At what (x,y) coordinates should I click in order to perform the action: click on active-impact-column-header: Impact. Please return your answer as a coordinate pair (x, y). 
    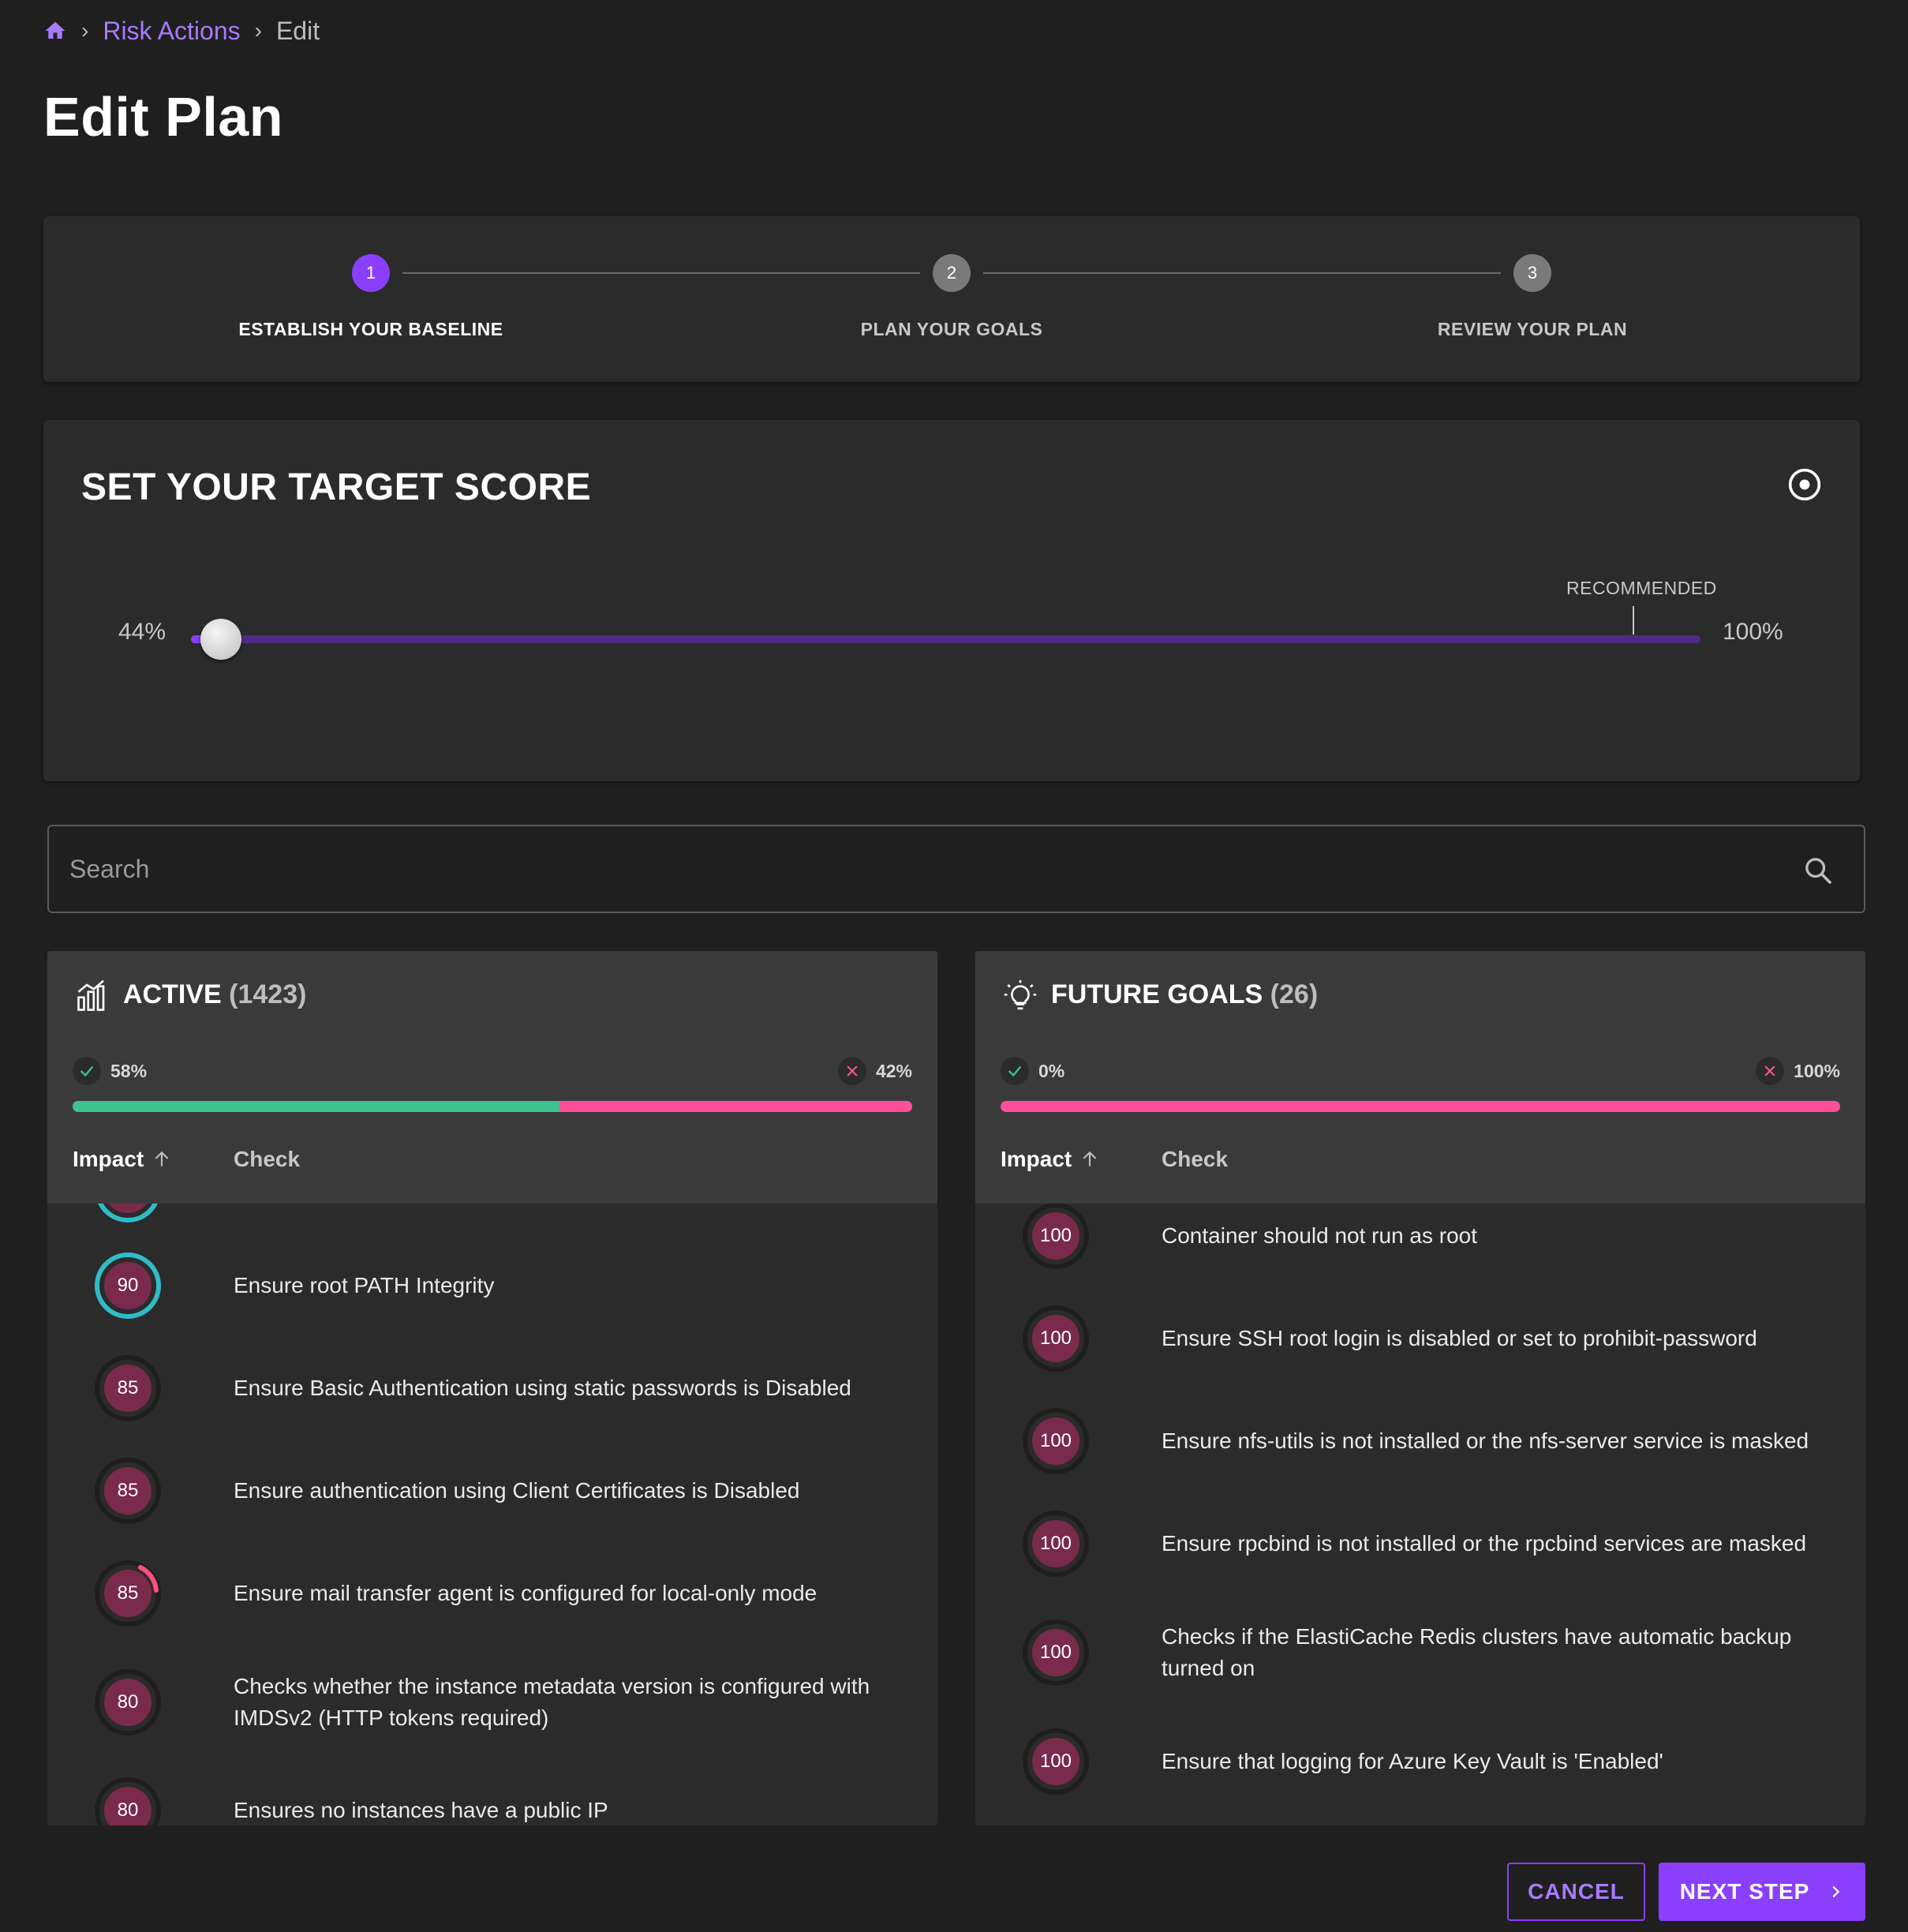
    Looking at the image, I should click on (122, 1159).